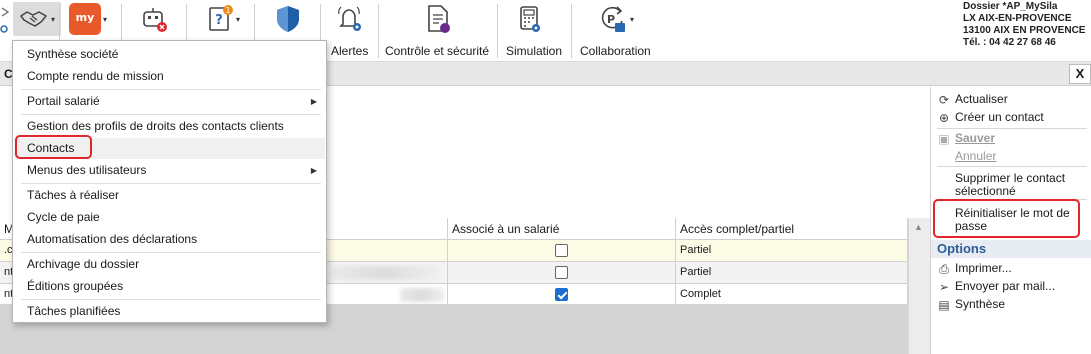  I want to click on annuler-label: Annuler, so click(976, 156).